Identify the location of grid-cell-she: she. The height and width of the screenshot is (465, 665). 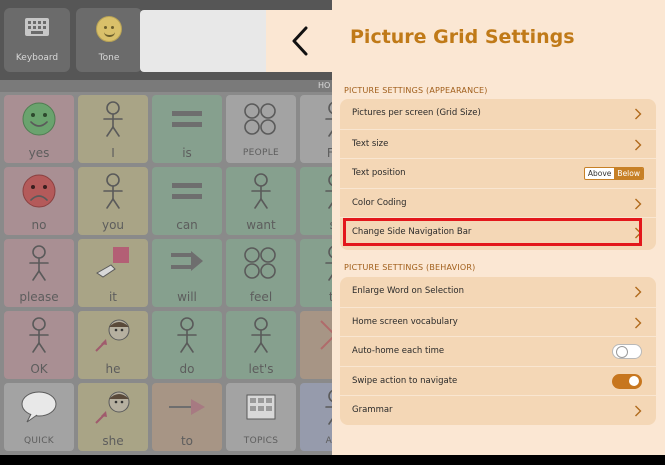
(113, 417).